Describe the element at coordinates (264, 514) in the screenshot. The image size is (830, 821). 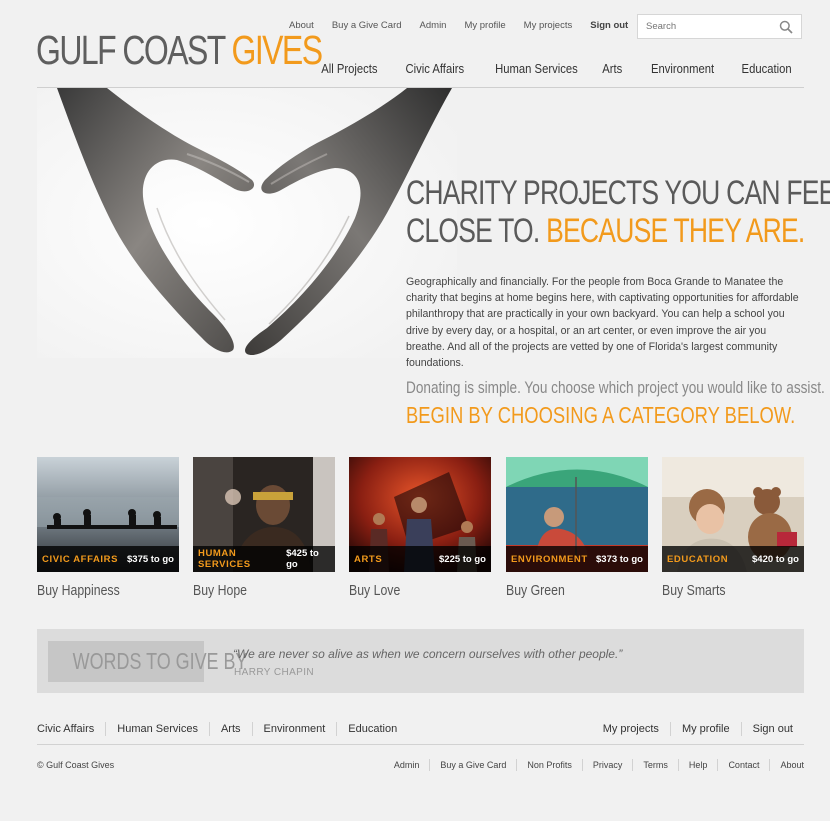
I see `category-thumbnail: HUMAN SERVICES $425 to go` at that location.